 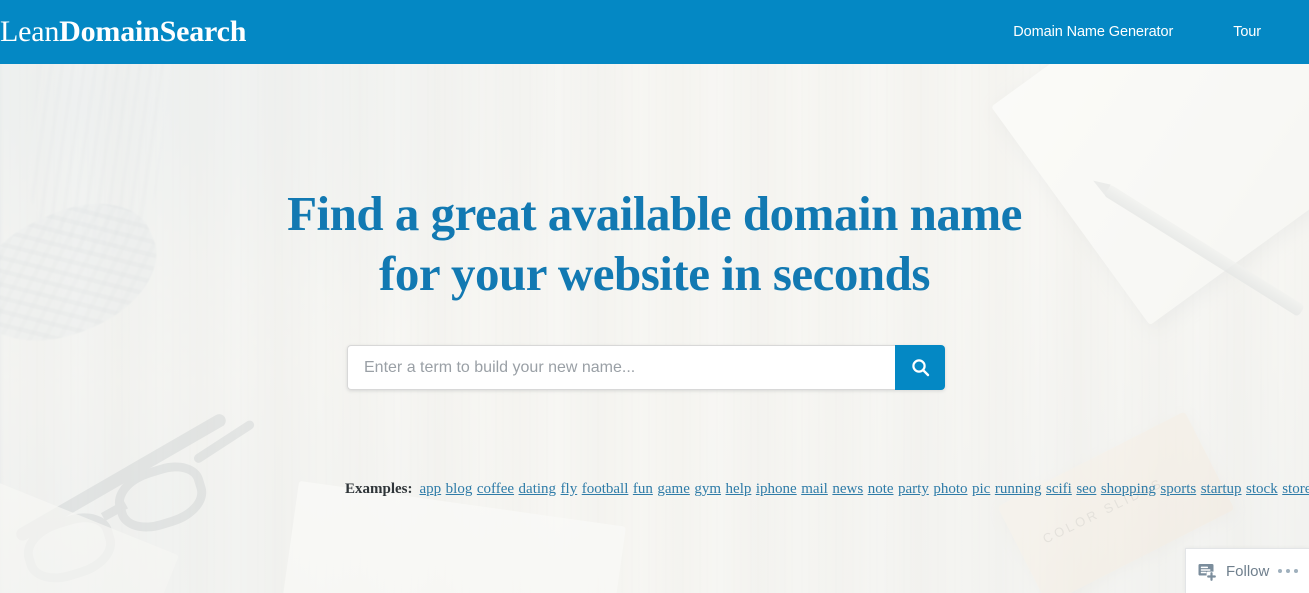 I want to click on follow-label: Follow, so click(x=1247, y=571).